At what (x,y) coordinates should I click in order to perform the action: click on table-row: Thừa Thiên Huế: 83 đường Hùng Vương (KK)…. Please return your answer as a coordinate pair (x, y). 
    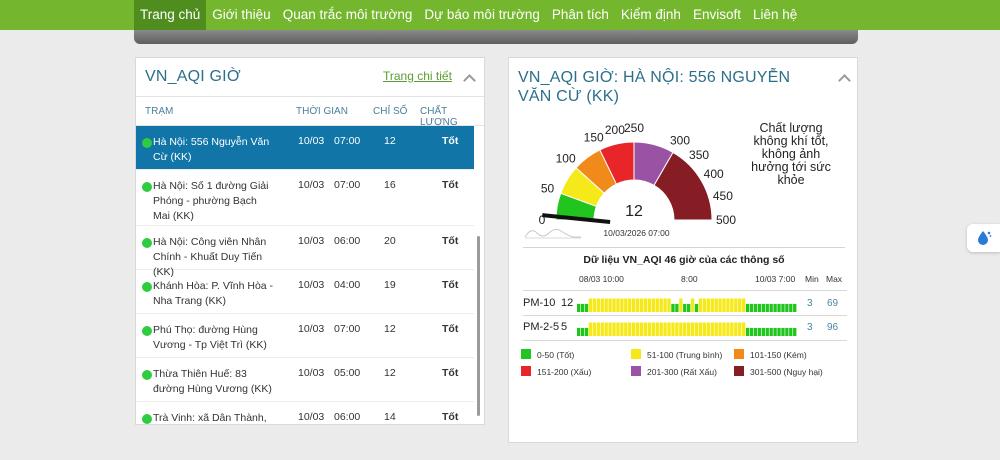
    Looking at the image, I should click on (305, 380).